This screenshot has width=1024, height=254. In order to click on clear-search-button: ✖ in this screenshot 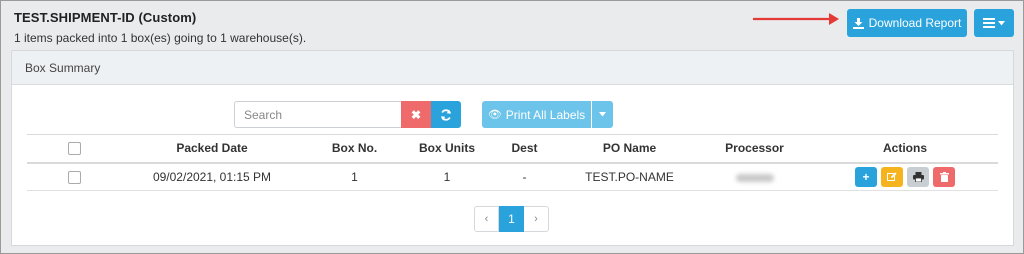, I will do `click(416, 114)`.